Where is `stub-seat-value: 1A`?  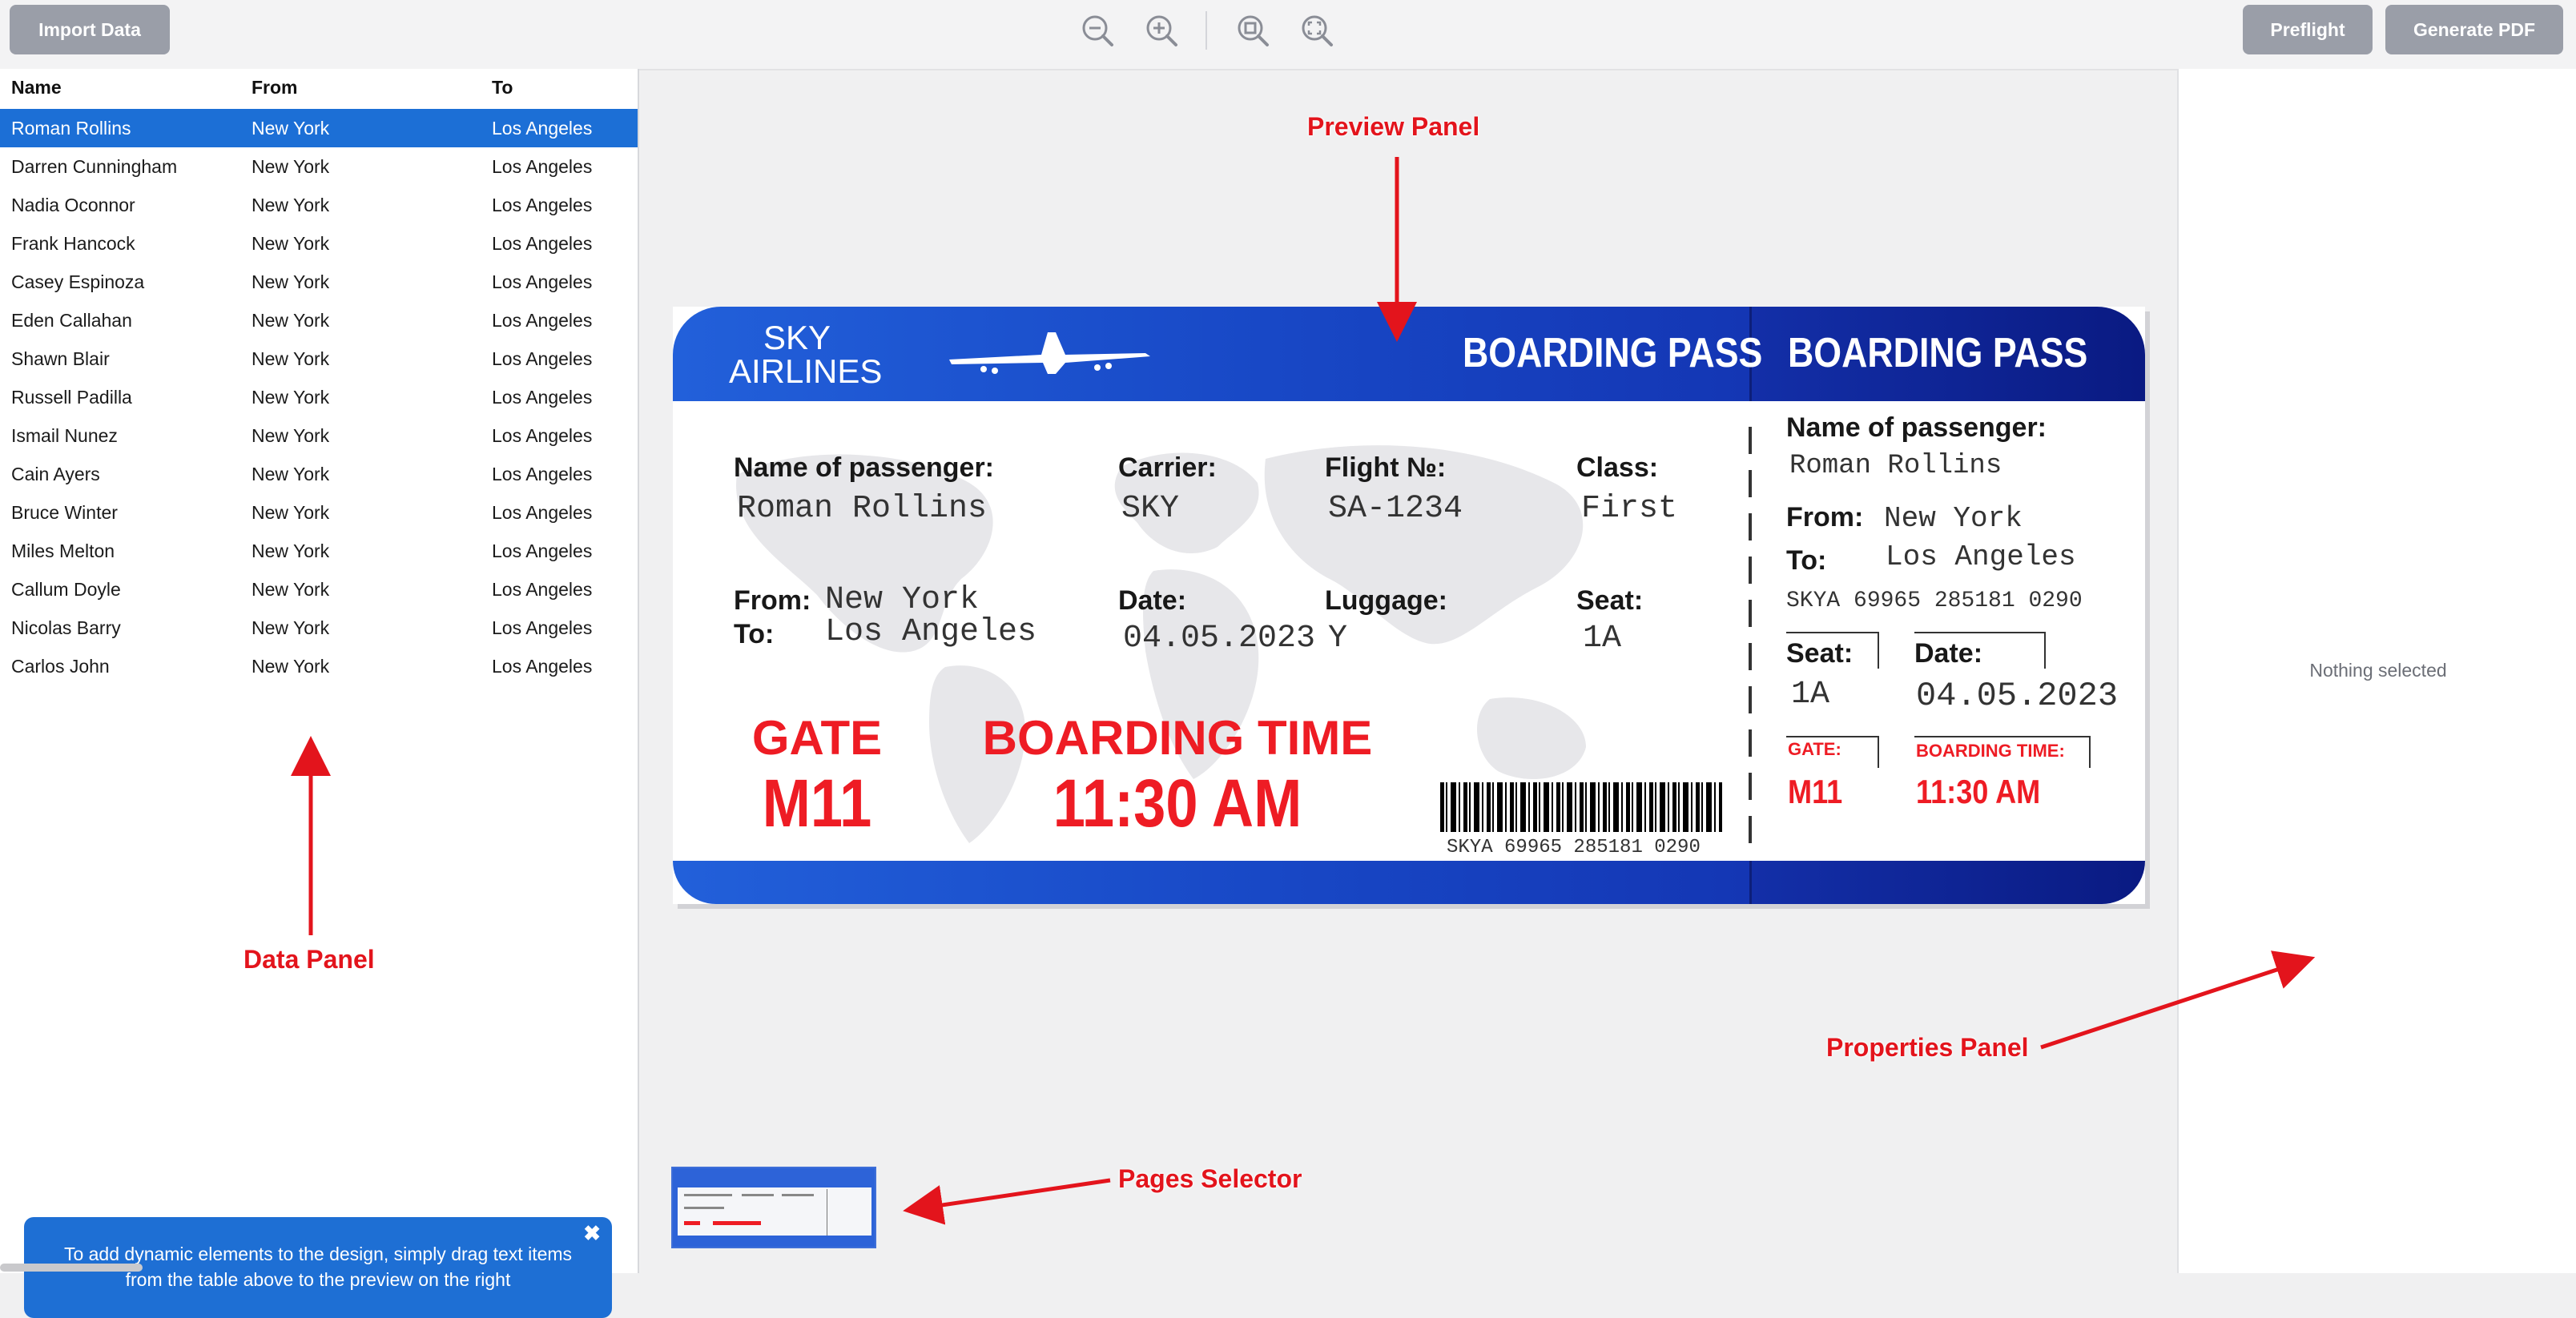
stub-seat-value: 1A is located at coordinates (1810, 695).